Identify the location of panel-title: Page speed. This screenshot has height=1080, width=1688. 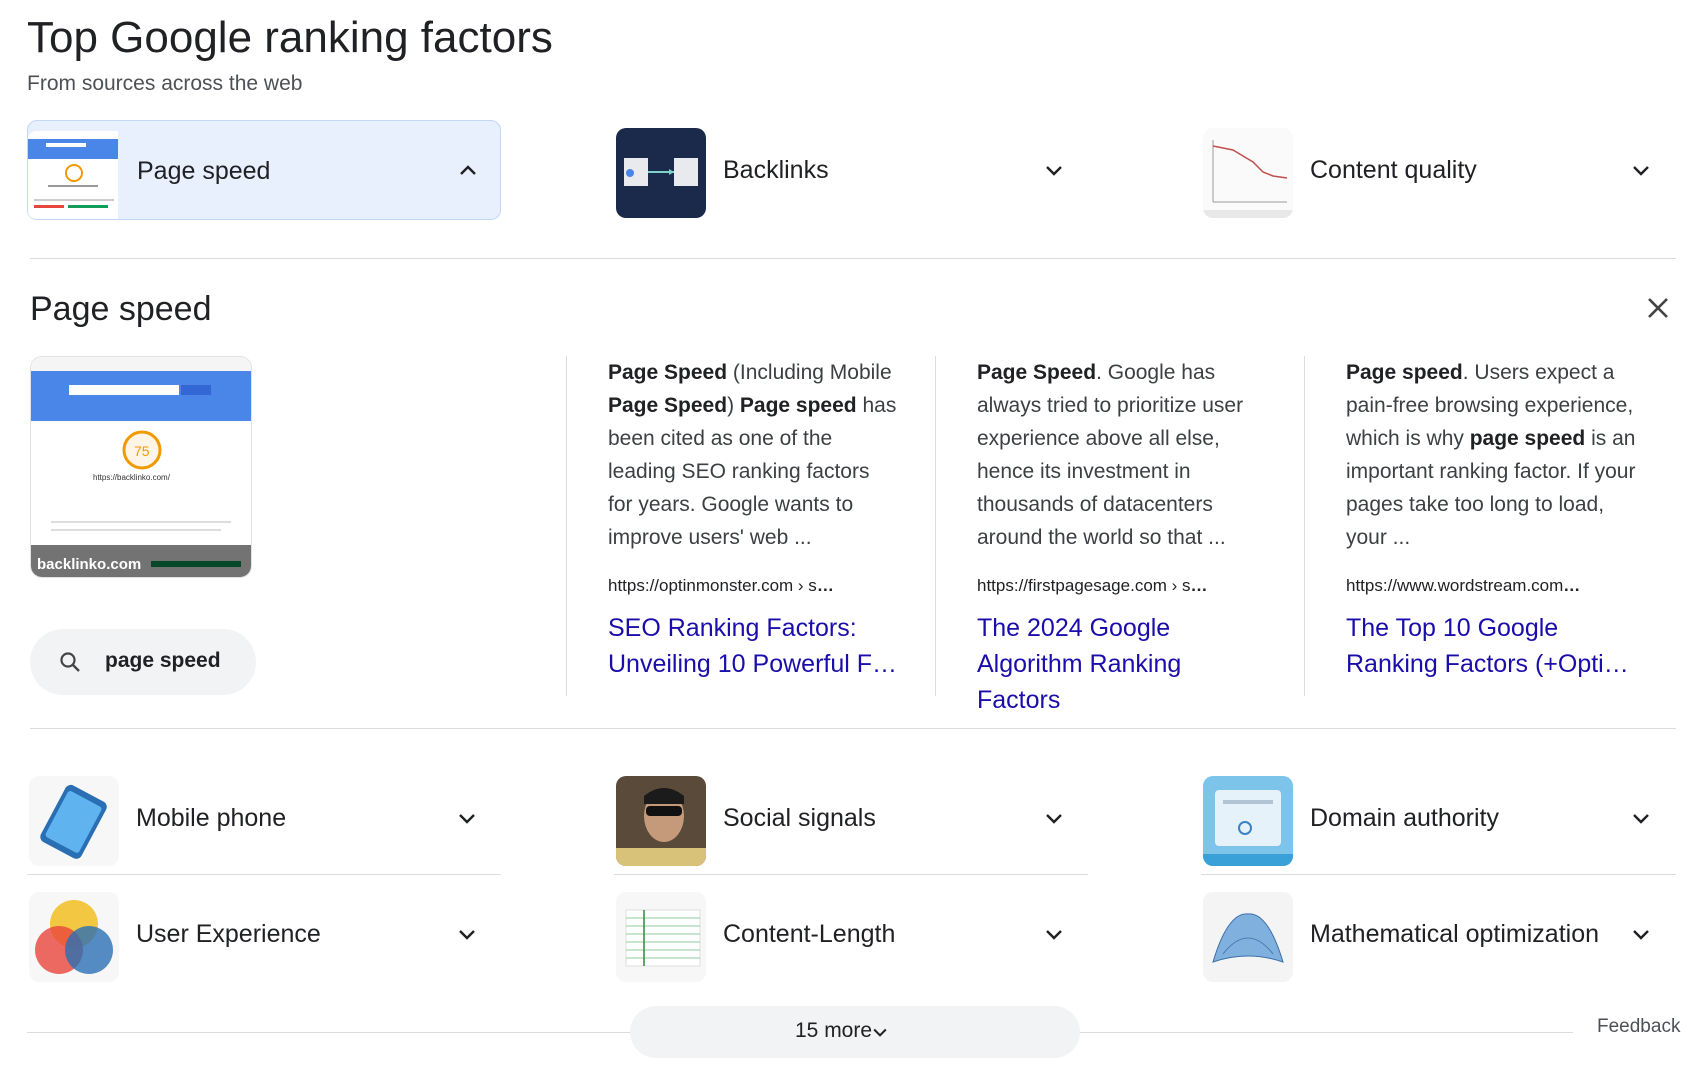
(121, 309).